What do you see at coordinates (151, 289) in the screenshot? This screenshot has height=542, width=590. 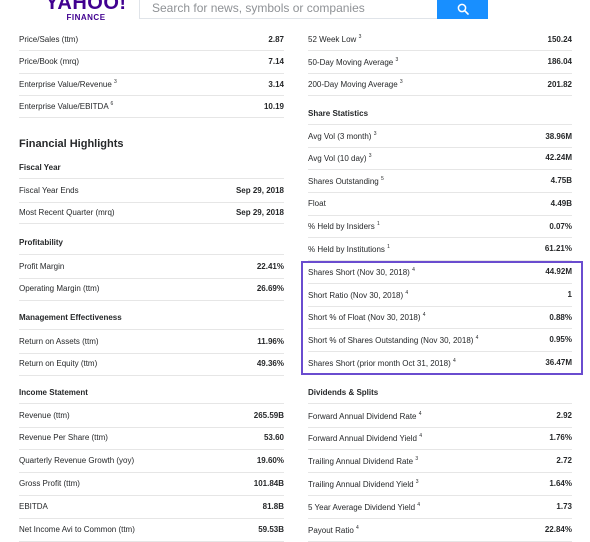 I see `table-row: Operating Margin (ttm) 26.69%` at bounding box center [151, 289].